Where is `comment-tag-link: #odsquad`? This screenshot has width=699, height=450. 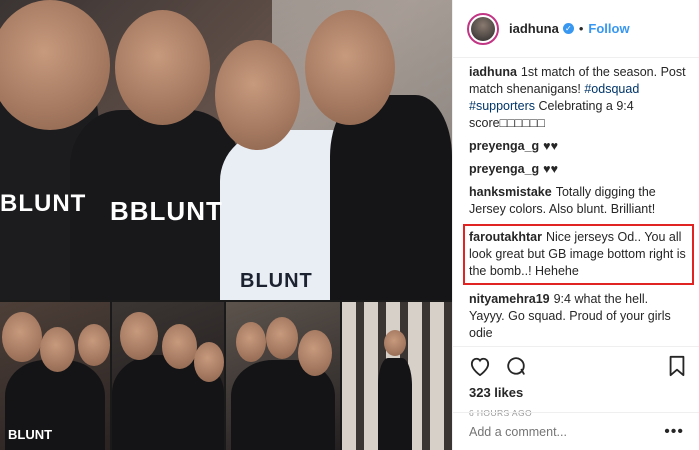
comment-tag-link: #odsquad is located at coordinates (611, 89).